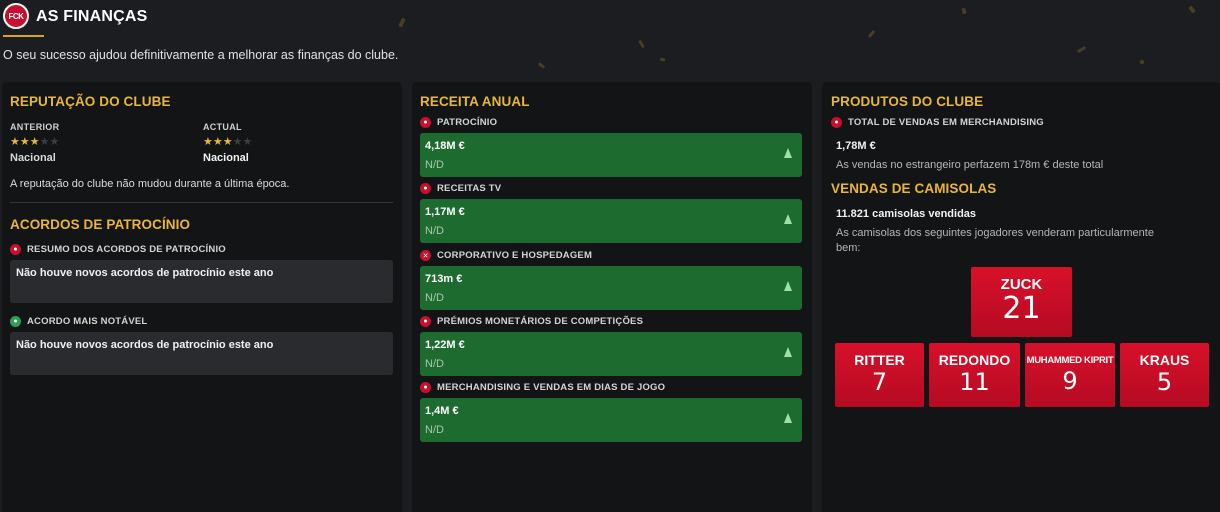 The image size is (1220, 512). What do you see at coordinates (611, 155) in the screenshot?
I see `revenue-item: 4,18M € N/D` at bounding box center [611, 155].